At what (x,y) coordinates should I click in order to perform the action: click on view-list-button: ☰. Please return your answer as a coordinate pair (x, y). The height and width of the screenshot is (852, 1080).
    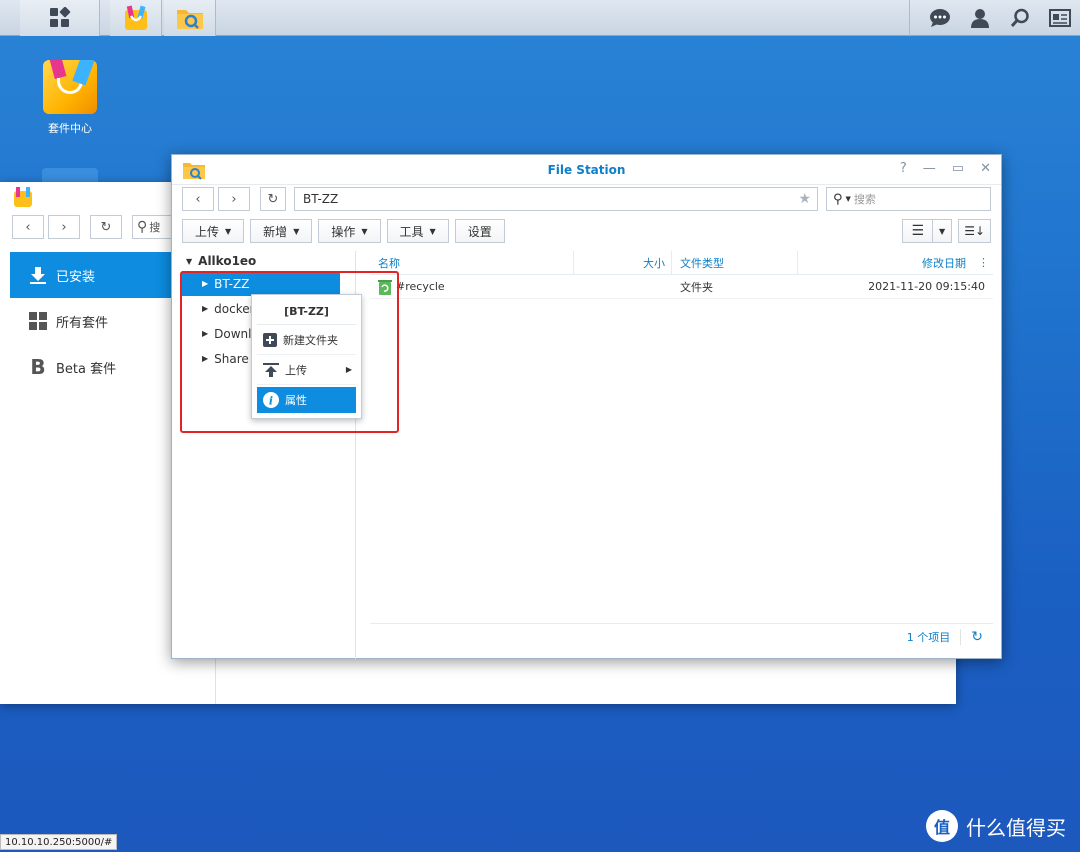
    Looking at the image, I should click on (917, 231).